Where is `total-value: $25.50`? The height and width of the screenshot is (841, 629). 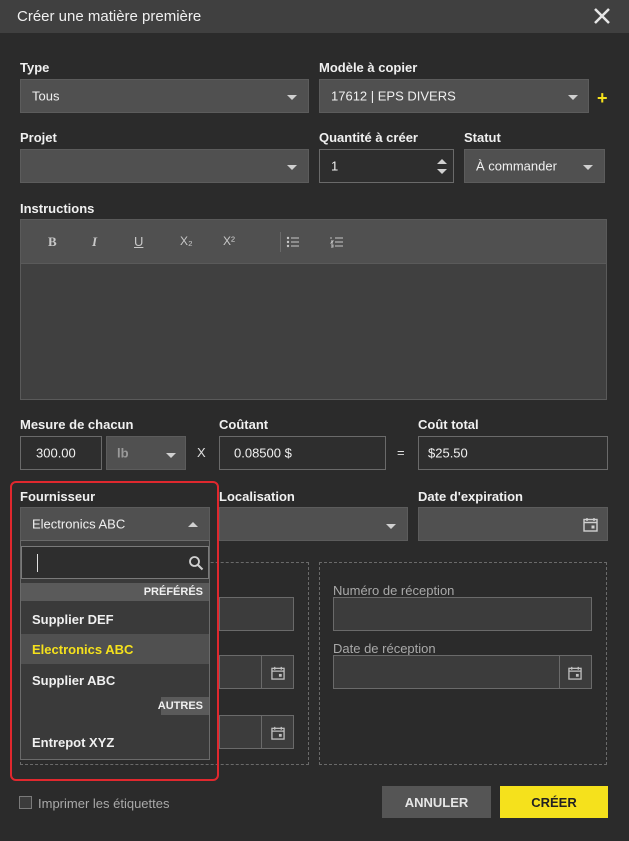
total-value: $25.50 is located at coordinates (448, 453).